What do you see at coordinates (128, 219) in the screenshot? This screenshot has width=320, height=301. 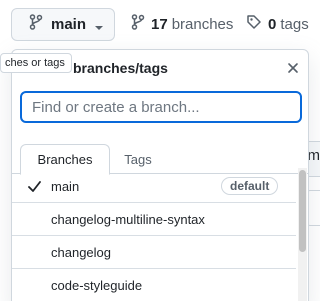 I see `branch-name: changelog-multiline-syntax` at bounding box center [128, 219].